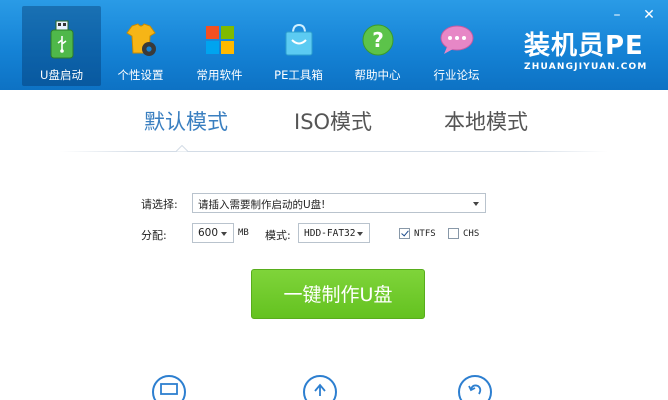 This screenshot has width=668, height=400. What do you see at coordinates (182, 148) in the screenshot?
I see `active-tab-pointer` at bounding box center [182, 148].